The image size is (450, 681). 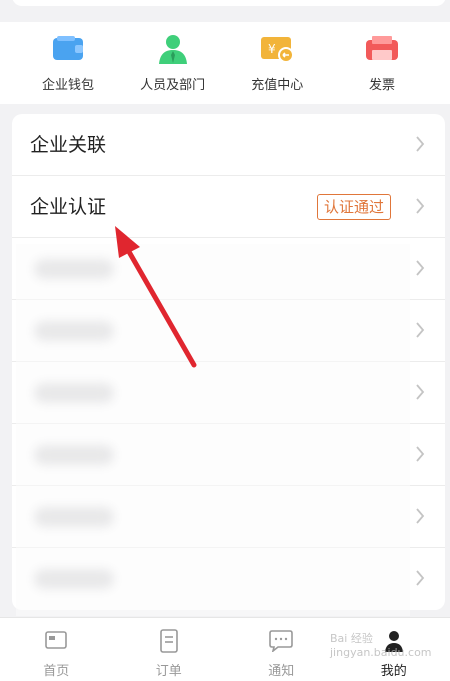 I want to click on quick-item-recharge: ¥ 充值中心, so click(x=277, y=63).